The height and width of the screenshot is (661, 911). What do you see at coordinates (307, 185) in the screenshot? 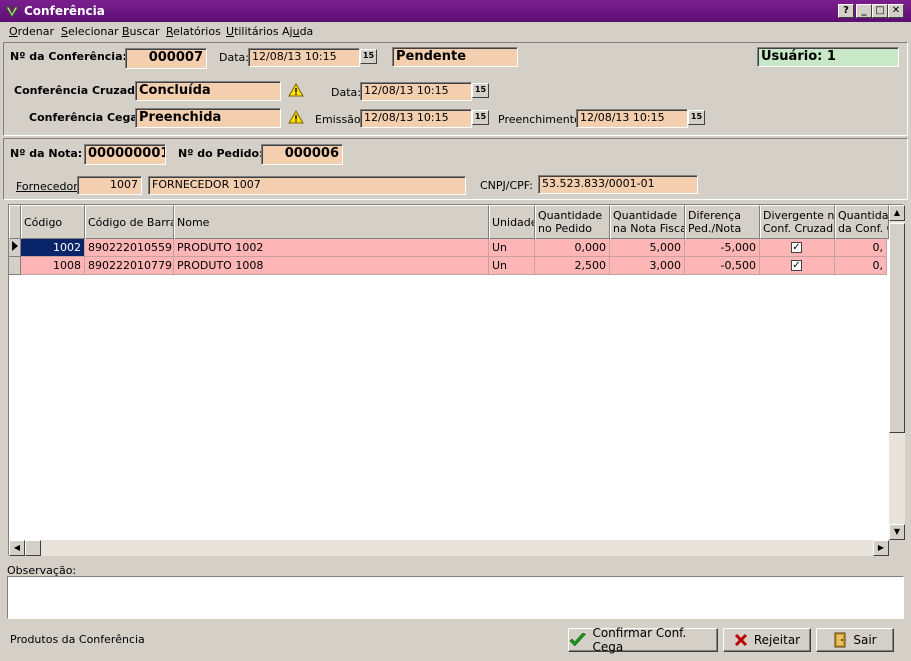
I see `fornecedor-name-field: FORNECEDOR 1007` at bounding box center [307, 185].